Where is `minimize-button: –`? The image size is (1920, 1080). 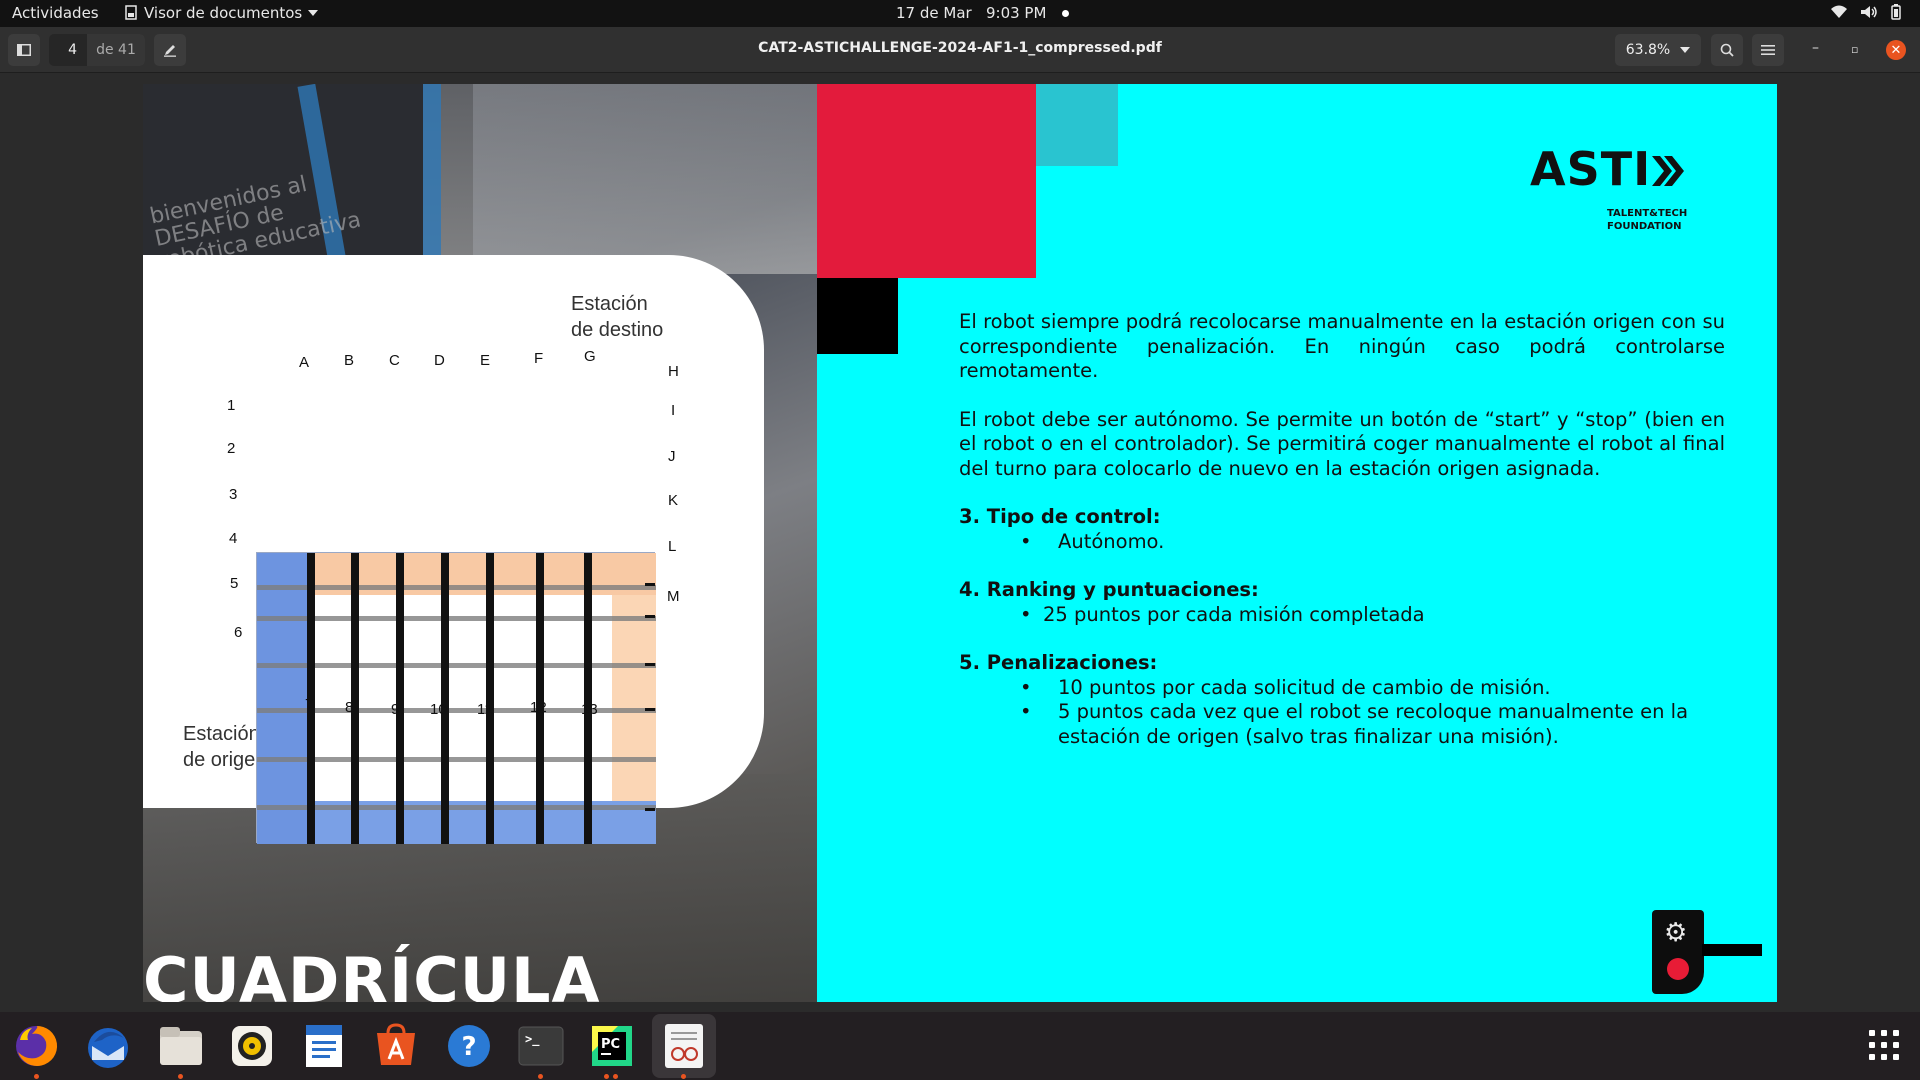 minimize-button: – is located at coordinates (1815, 48).